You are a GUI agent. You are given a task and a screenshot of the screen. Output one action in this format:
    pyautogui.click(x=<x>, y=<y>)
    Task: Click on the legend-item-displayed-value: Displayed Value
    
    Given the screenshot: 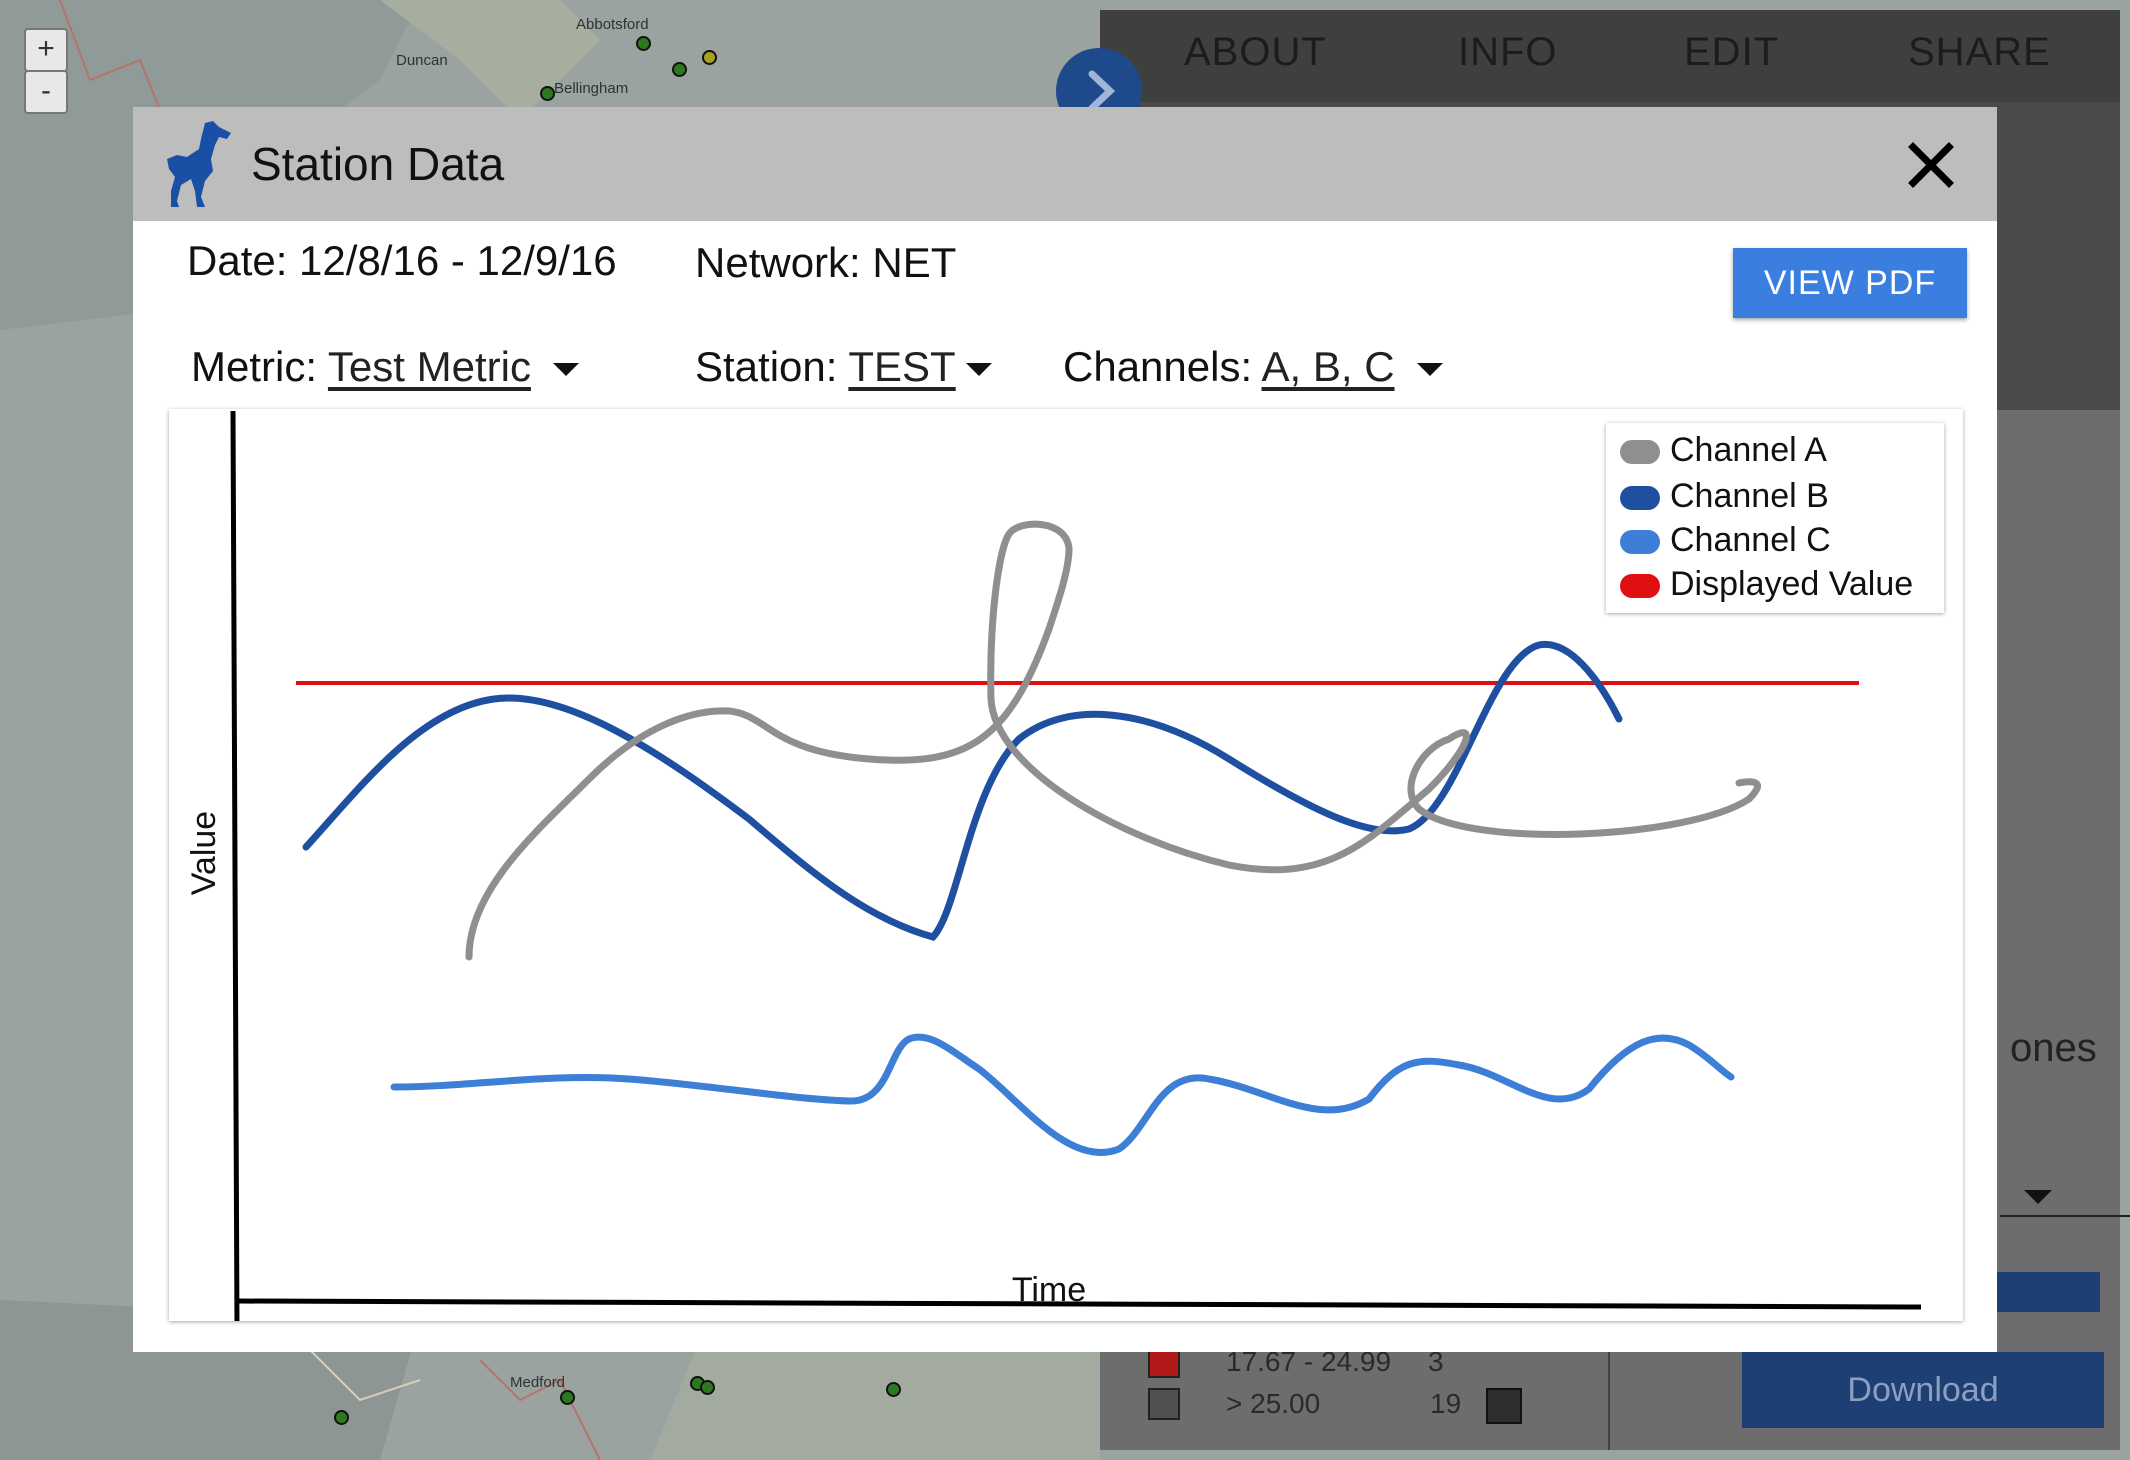 What is the action you would take?
    pyautogui.click(x=1766, y=585)
    